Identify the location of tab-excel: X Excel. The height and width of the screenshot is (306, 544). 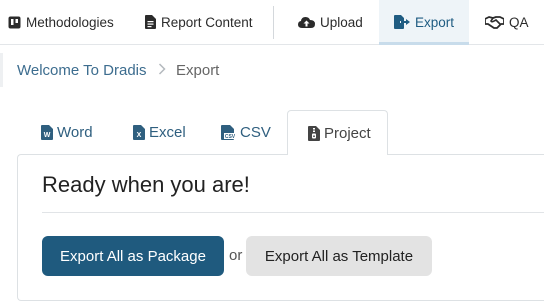
(159, 132).